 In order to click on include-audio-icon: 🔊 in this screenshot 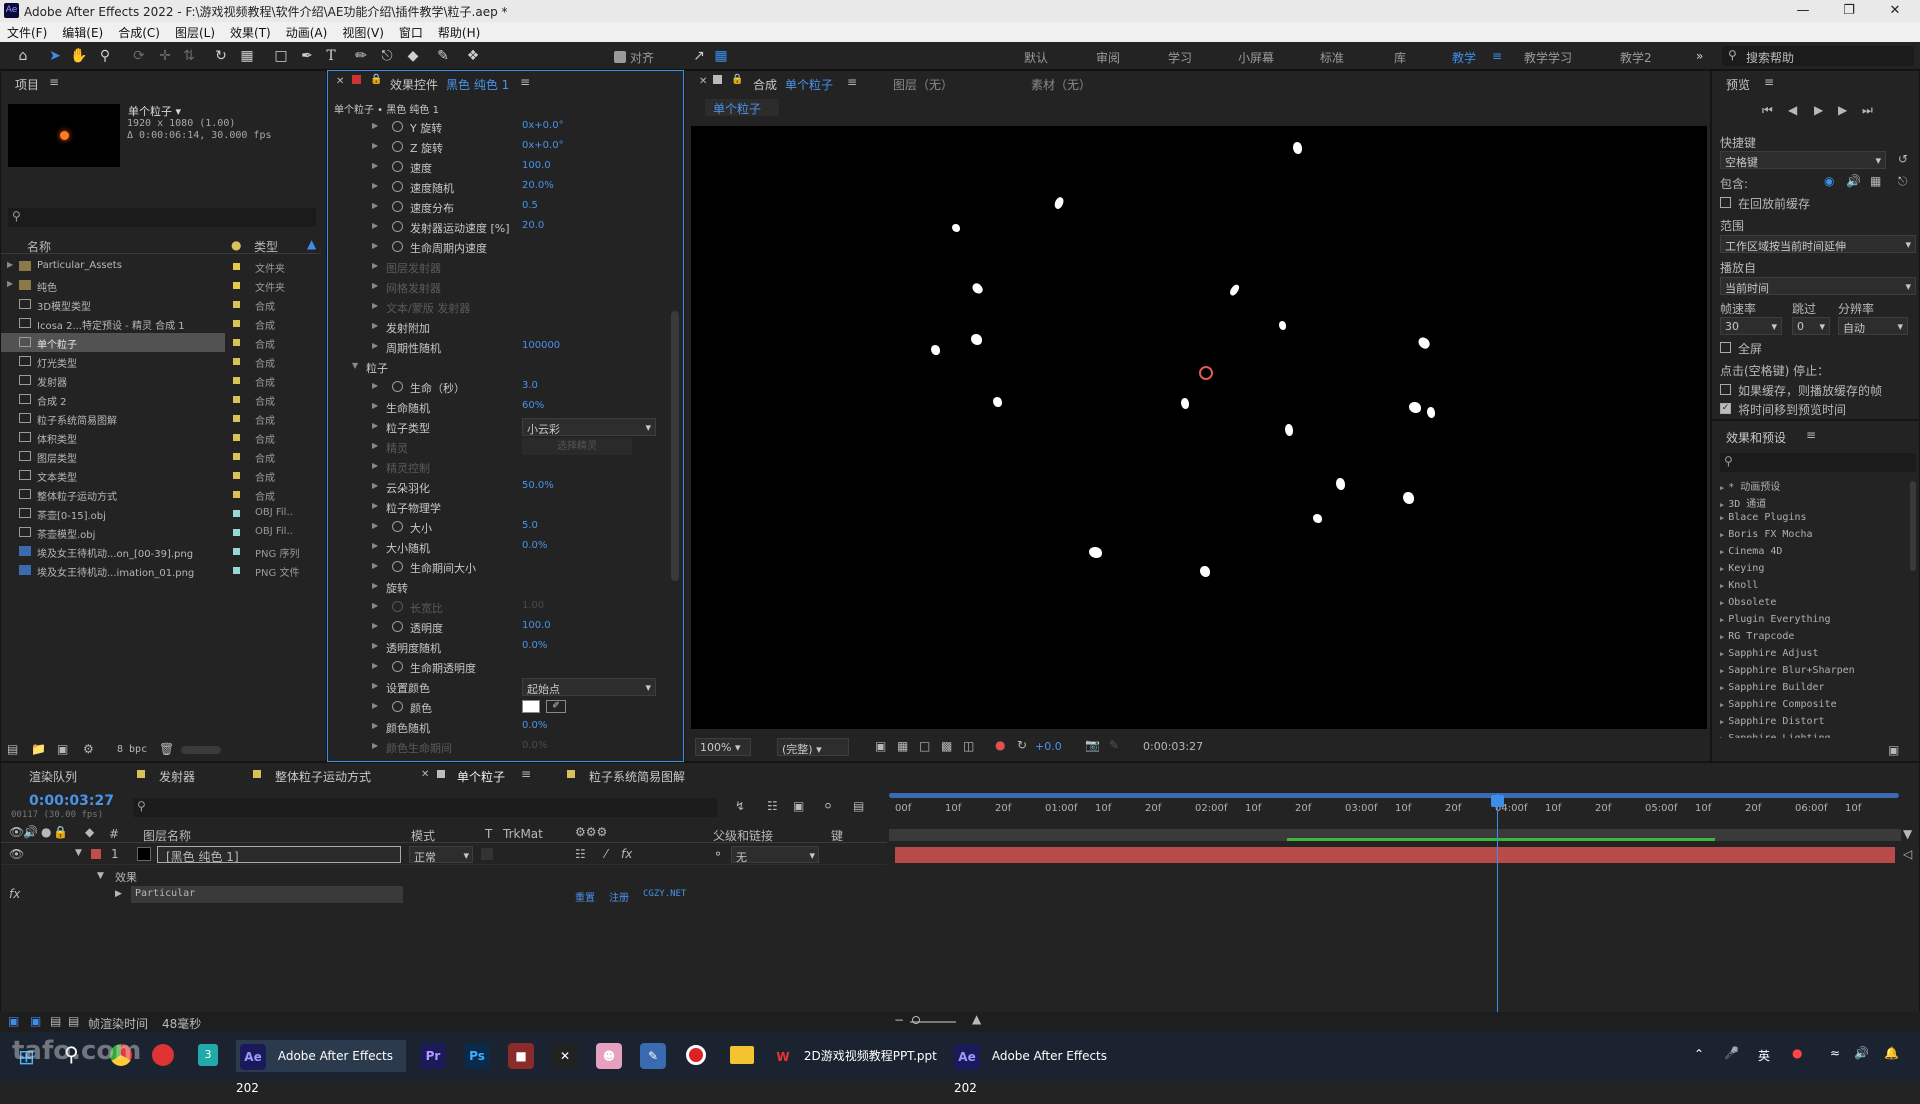, I will do `click(1853, 181)`.